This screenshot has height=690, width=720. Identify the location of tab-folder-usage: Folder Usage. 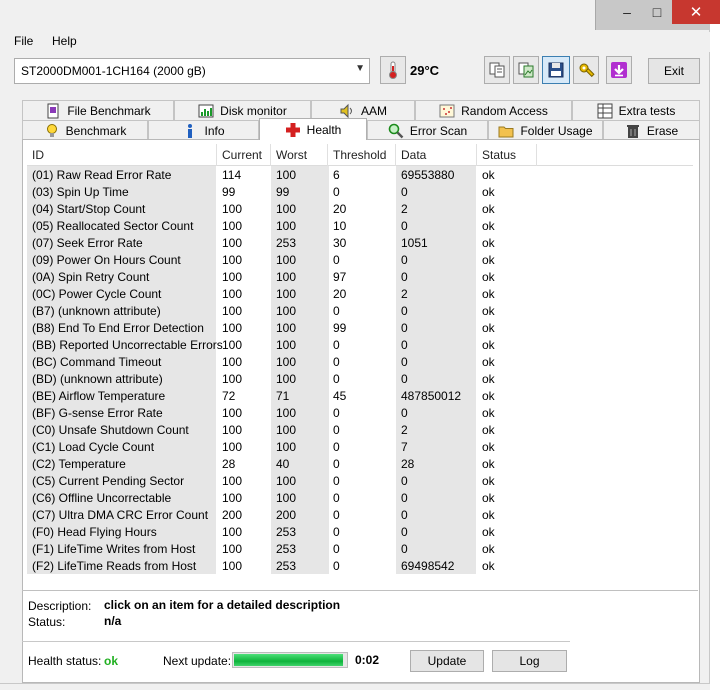
(545, 130).